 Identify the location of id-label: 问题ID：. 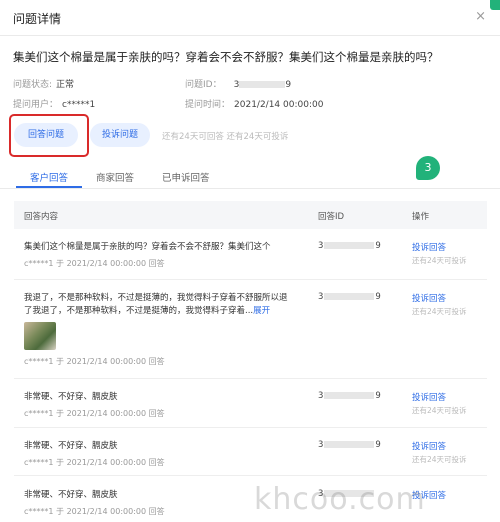
(203, 85).